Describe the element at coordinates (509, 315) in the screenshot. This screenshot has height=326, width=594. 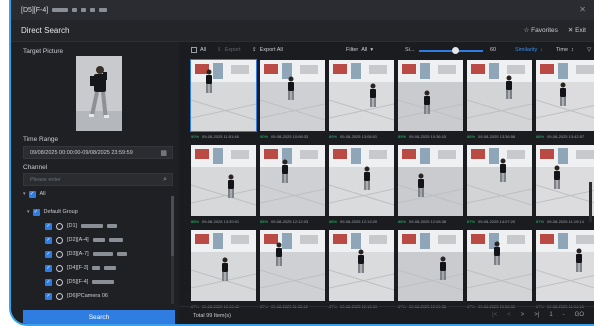
I see `prev-page-icon: <` at that location.